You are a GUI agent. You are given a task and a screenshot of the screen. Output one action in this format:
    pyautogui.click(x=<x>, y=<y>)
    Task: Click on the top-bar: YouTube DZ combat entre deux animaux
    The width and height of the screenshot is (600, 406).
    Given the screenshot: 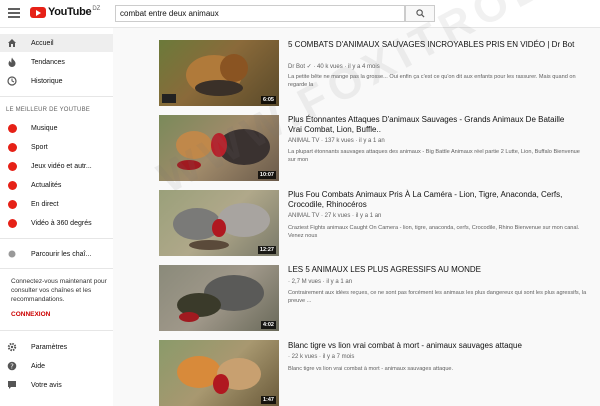 What is the action you would take?
    pyautogui.click(x=300, y=14)
    